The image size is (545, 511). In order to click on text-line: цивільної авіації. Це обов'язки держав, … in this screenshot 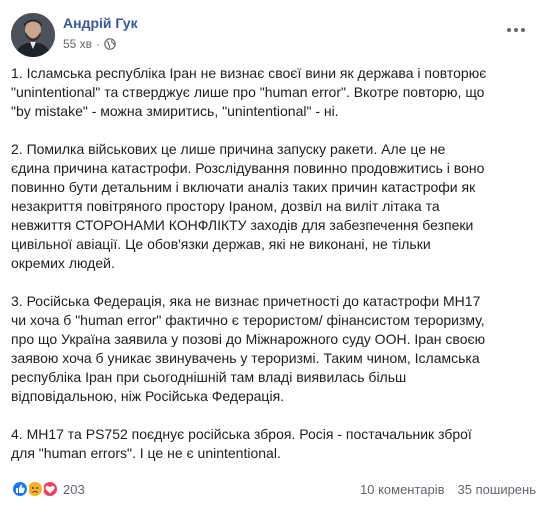, I will do `click(221, 244)`.